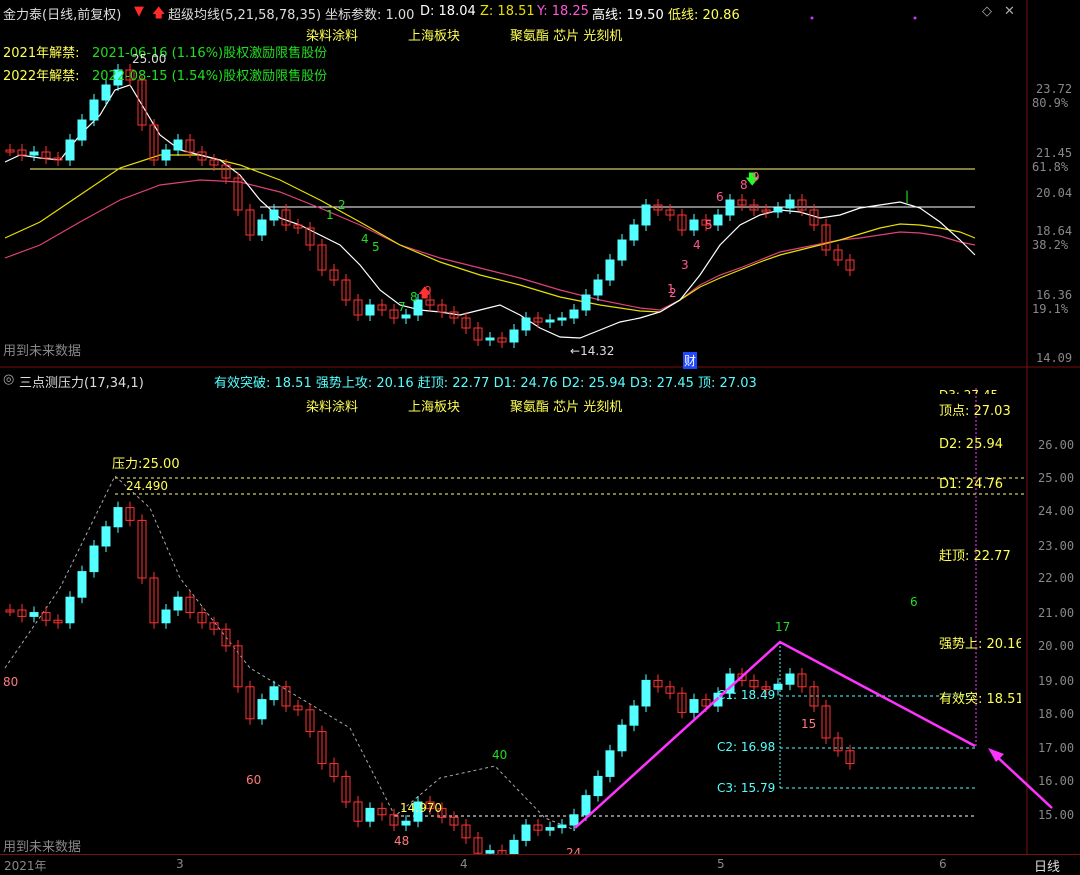  Describe the element at coordinates (1056, 714) in the screenshot. I see `axis-price: 18.00` at that location.